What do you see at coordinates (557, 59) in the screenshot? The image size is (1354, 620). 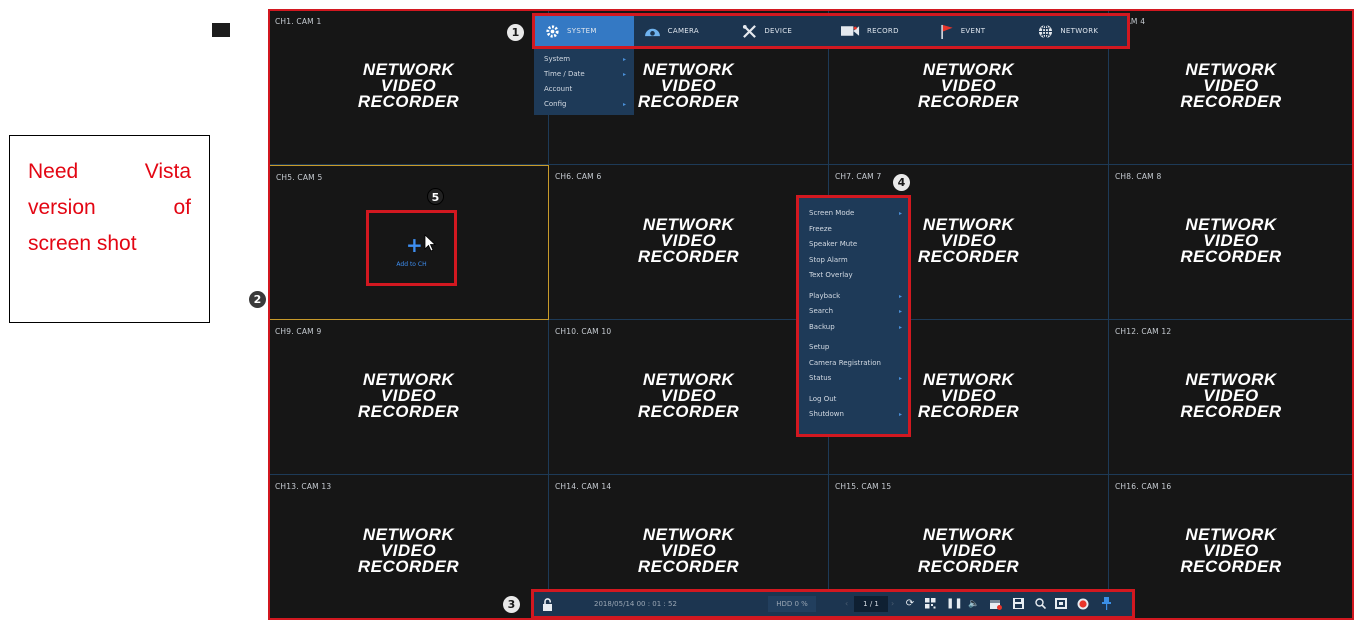 I see `submenu-item-label: System` at bounding box center [557, 59].